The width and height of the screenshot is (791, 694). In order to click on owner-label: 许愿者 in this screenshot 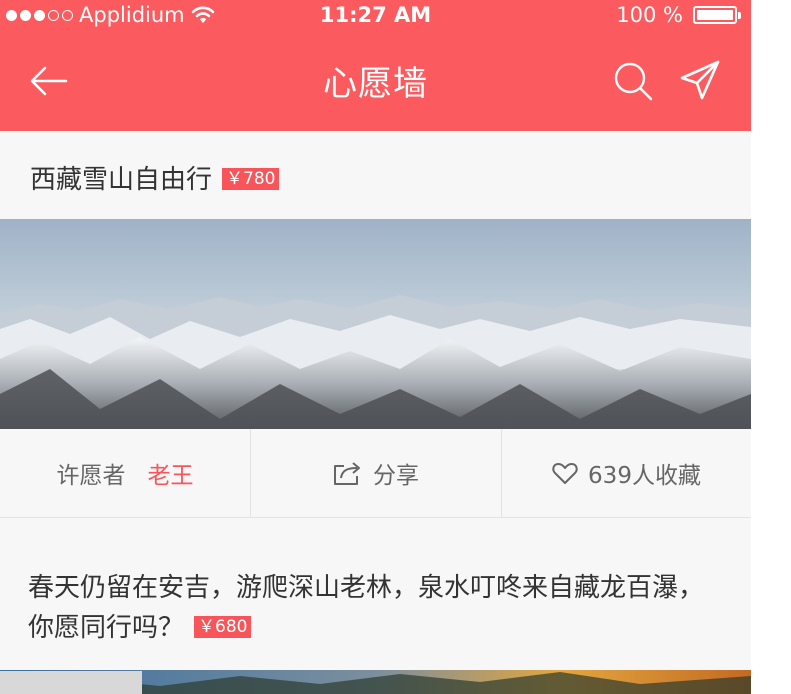, I will do `click(91, 476)`.